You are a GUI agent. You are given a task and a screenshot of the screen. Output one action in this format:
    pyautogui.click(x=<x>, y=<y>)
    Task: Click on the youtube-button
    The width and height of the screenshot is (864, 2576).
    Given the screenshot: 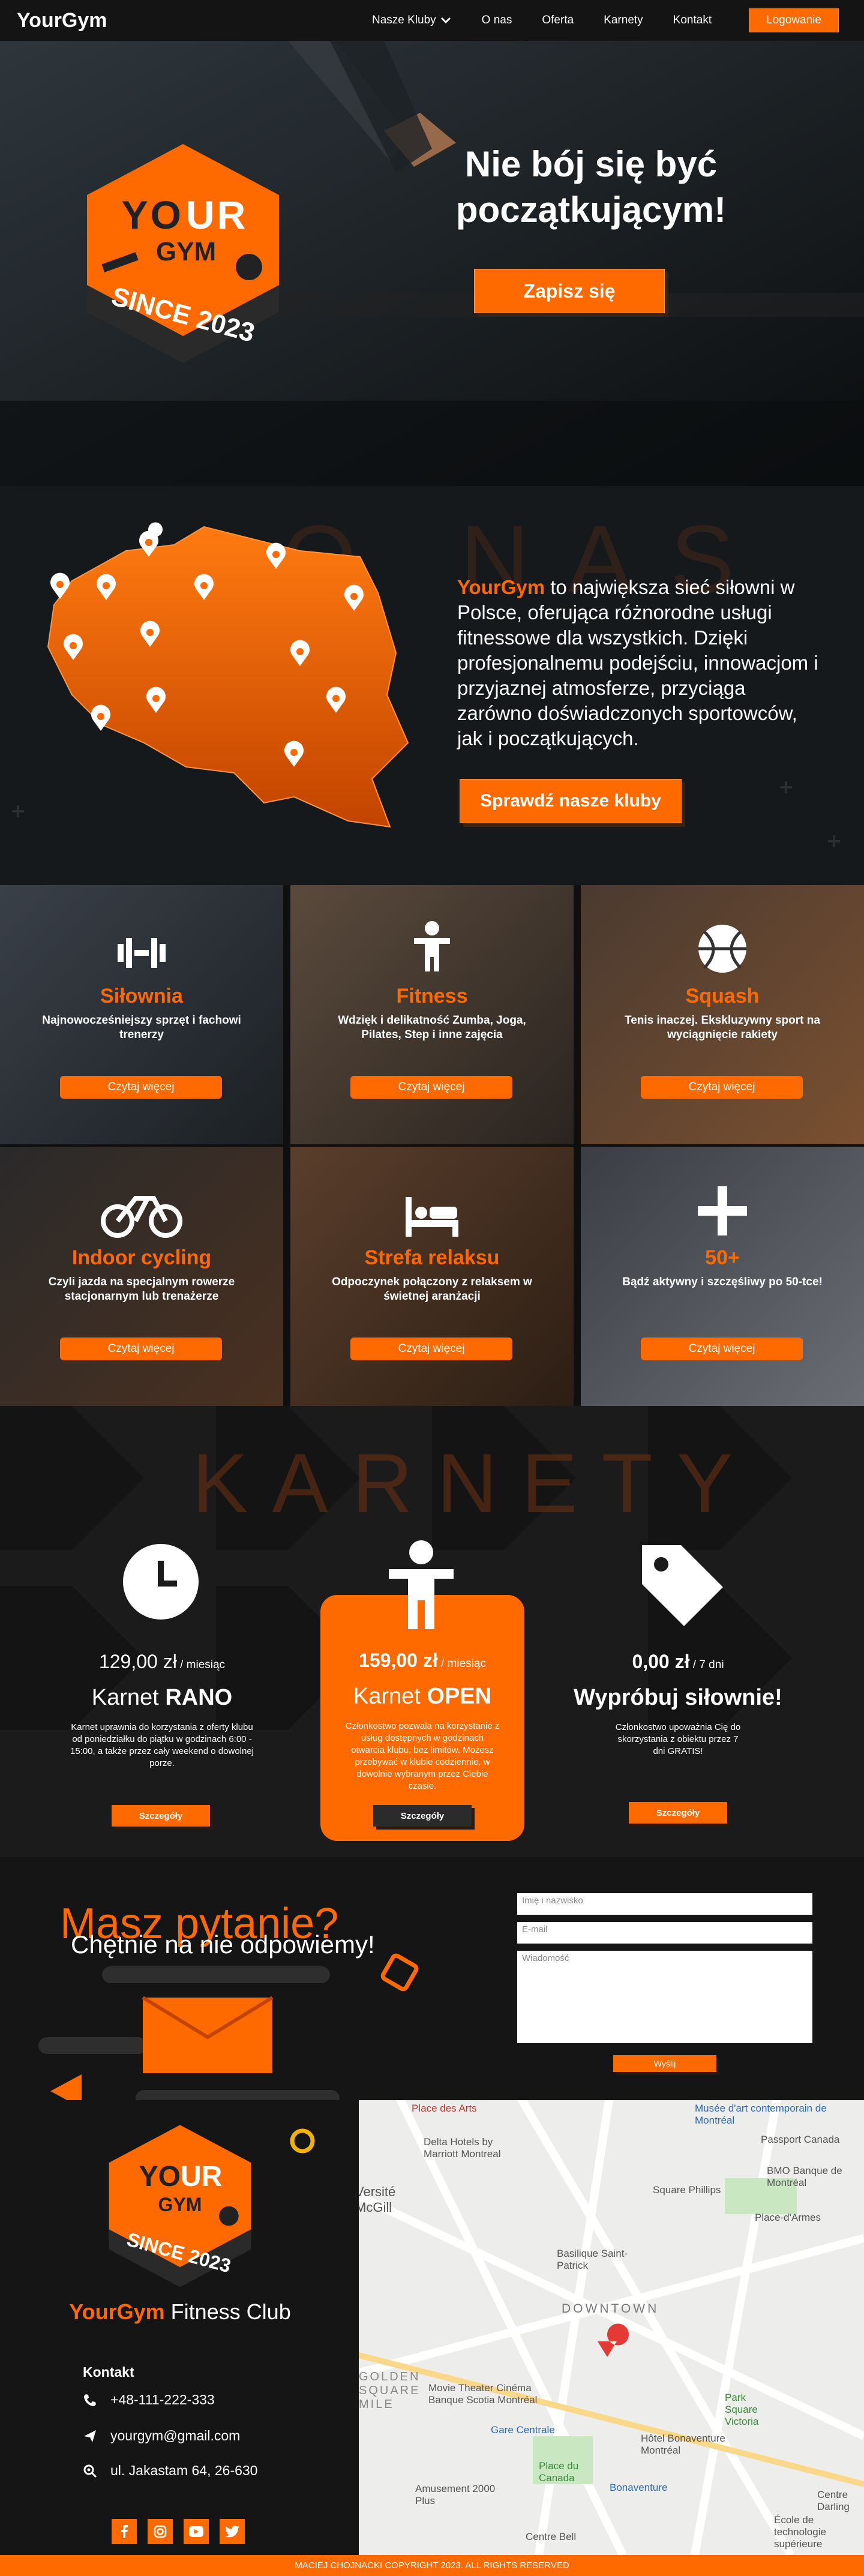 What is the action you would take?
    pyautogui.click(x=196, y=2531)
    